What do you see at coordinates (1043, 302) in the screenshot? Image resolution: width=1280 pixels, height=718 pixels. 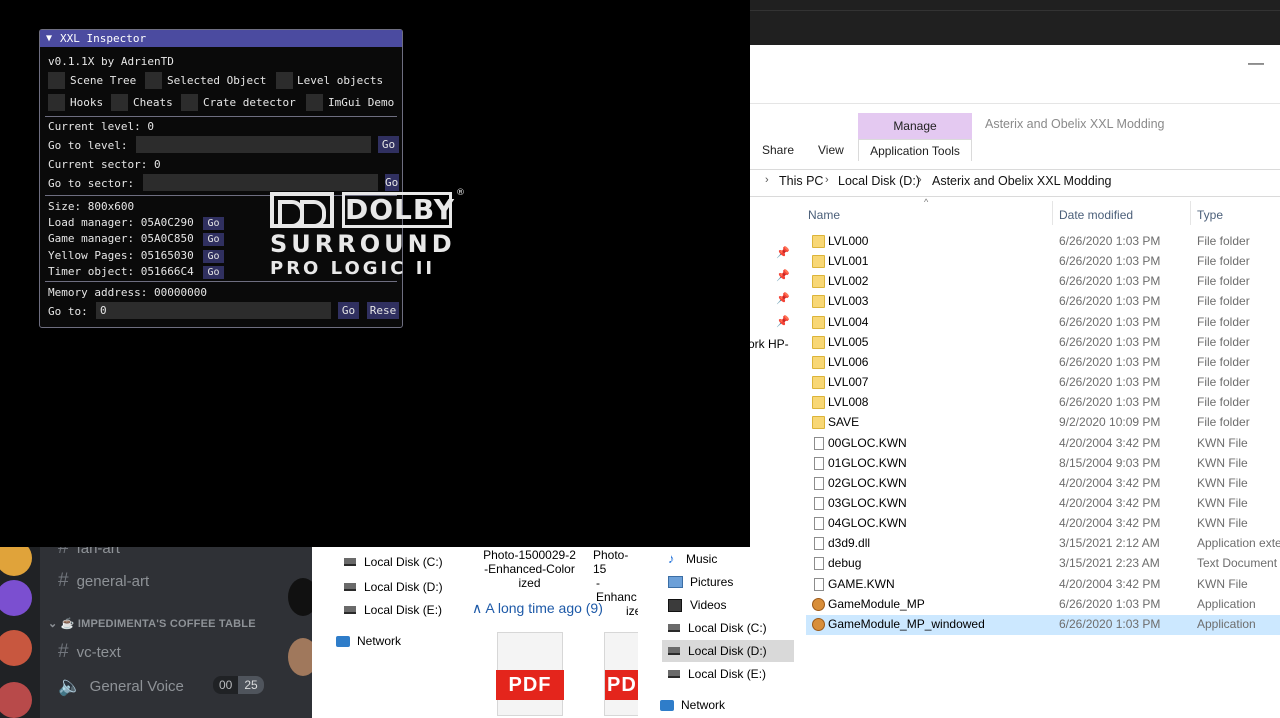 I see `file-row: LVL003 6/26/2020 1:03 PM File folder` at bounding box center [1043, 302].